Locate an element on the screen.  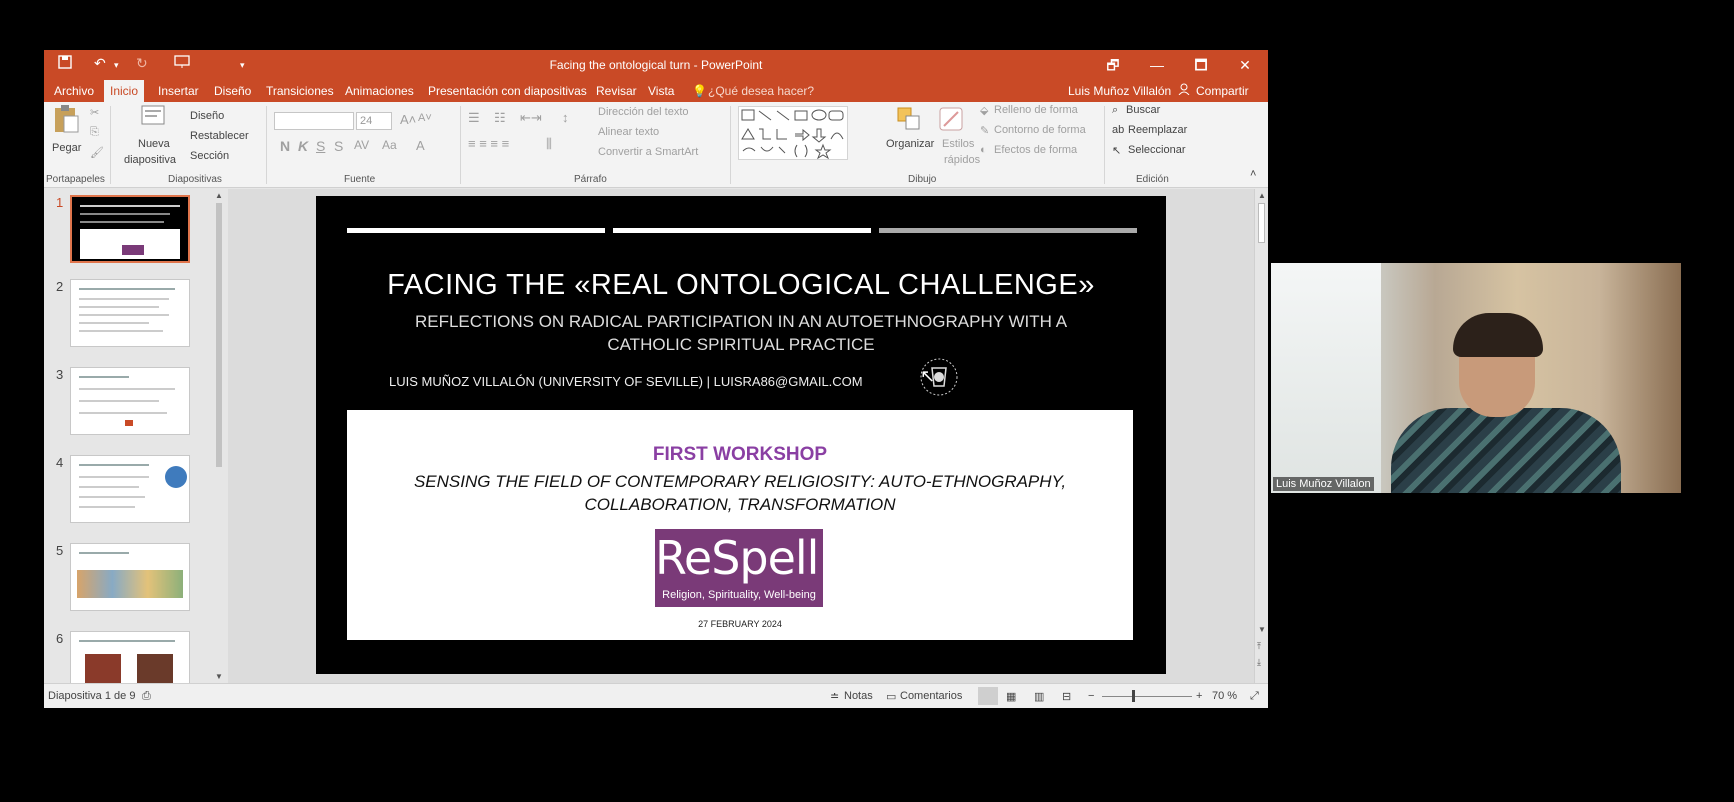
zoom-out-button: − is located at coordinates (1091, 696).